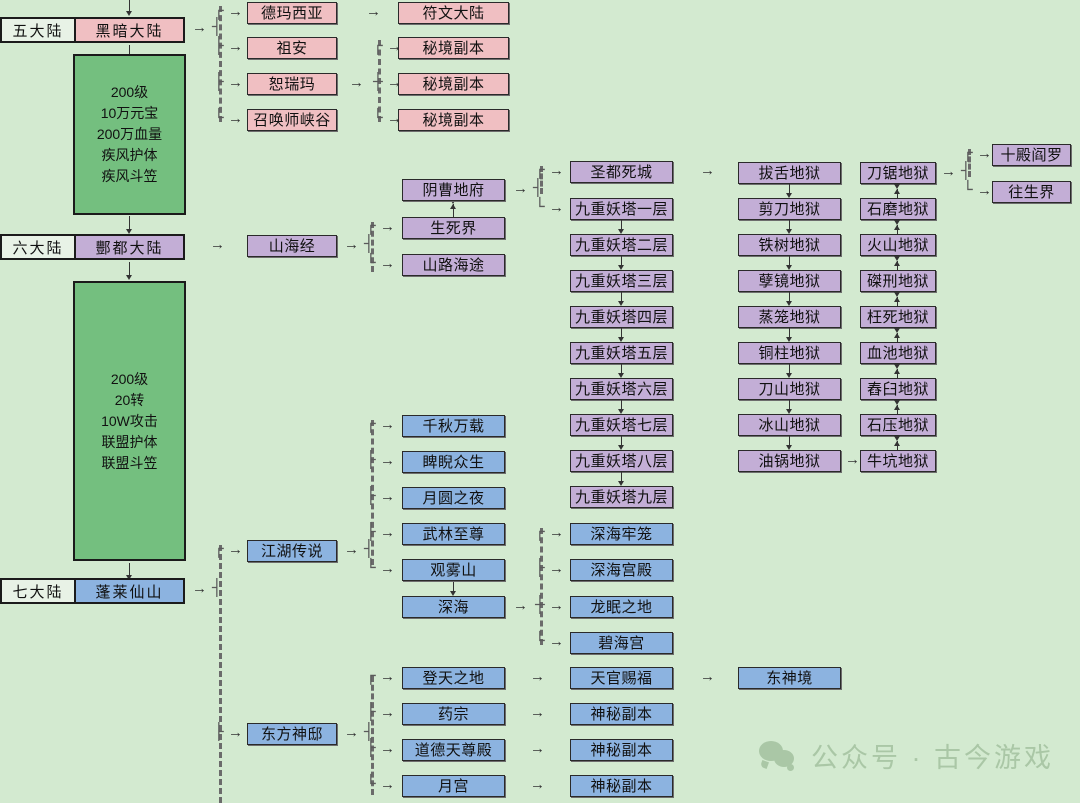  Describe the element at coordinates (621, 172) in the screenshot. I see `node-shengdu-sicheng: 圣都死城` at that location.